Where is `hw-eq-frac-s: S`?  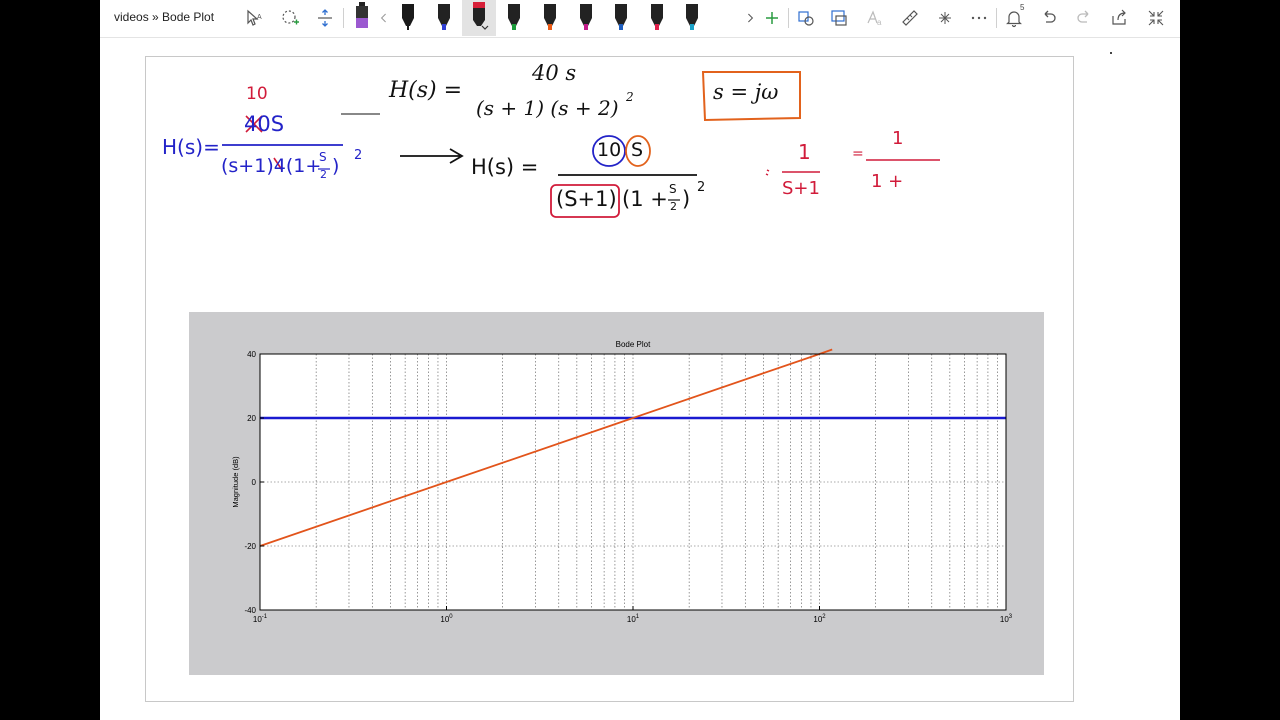
hw-eq-frac-s: S is located at coordinates (323, 157).